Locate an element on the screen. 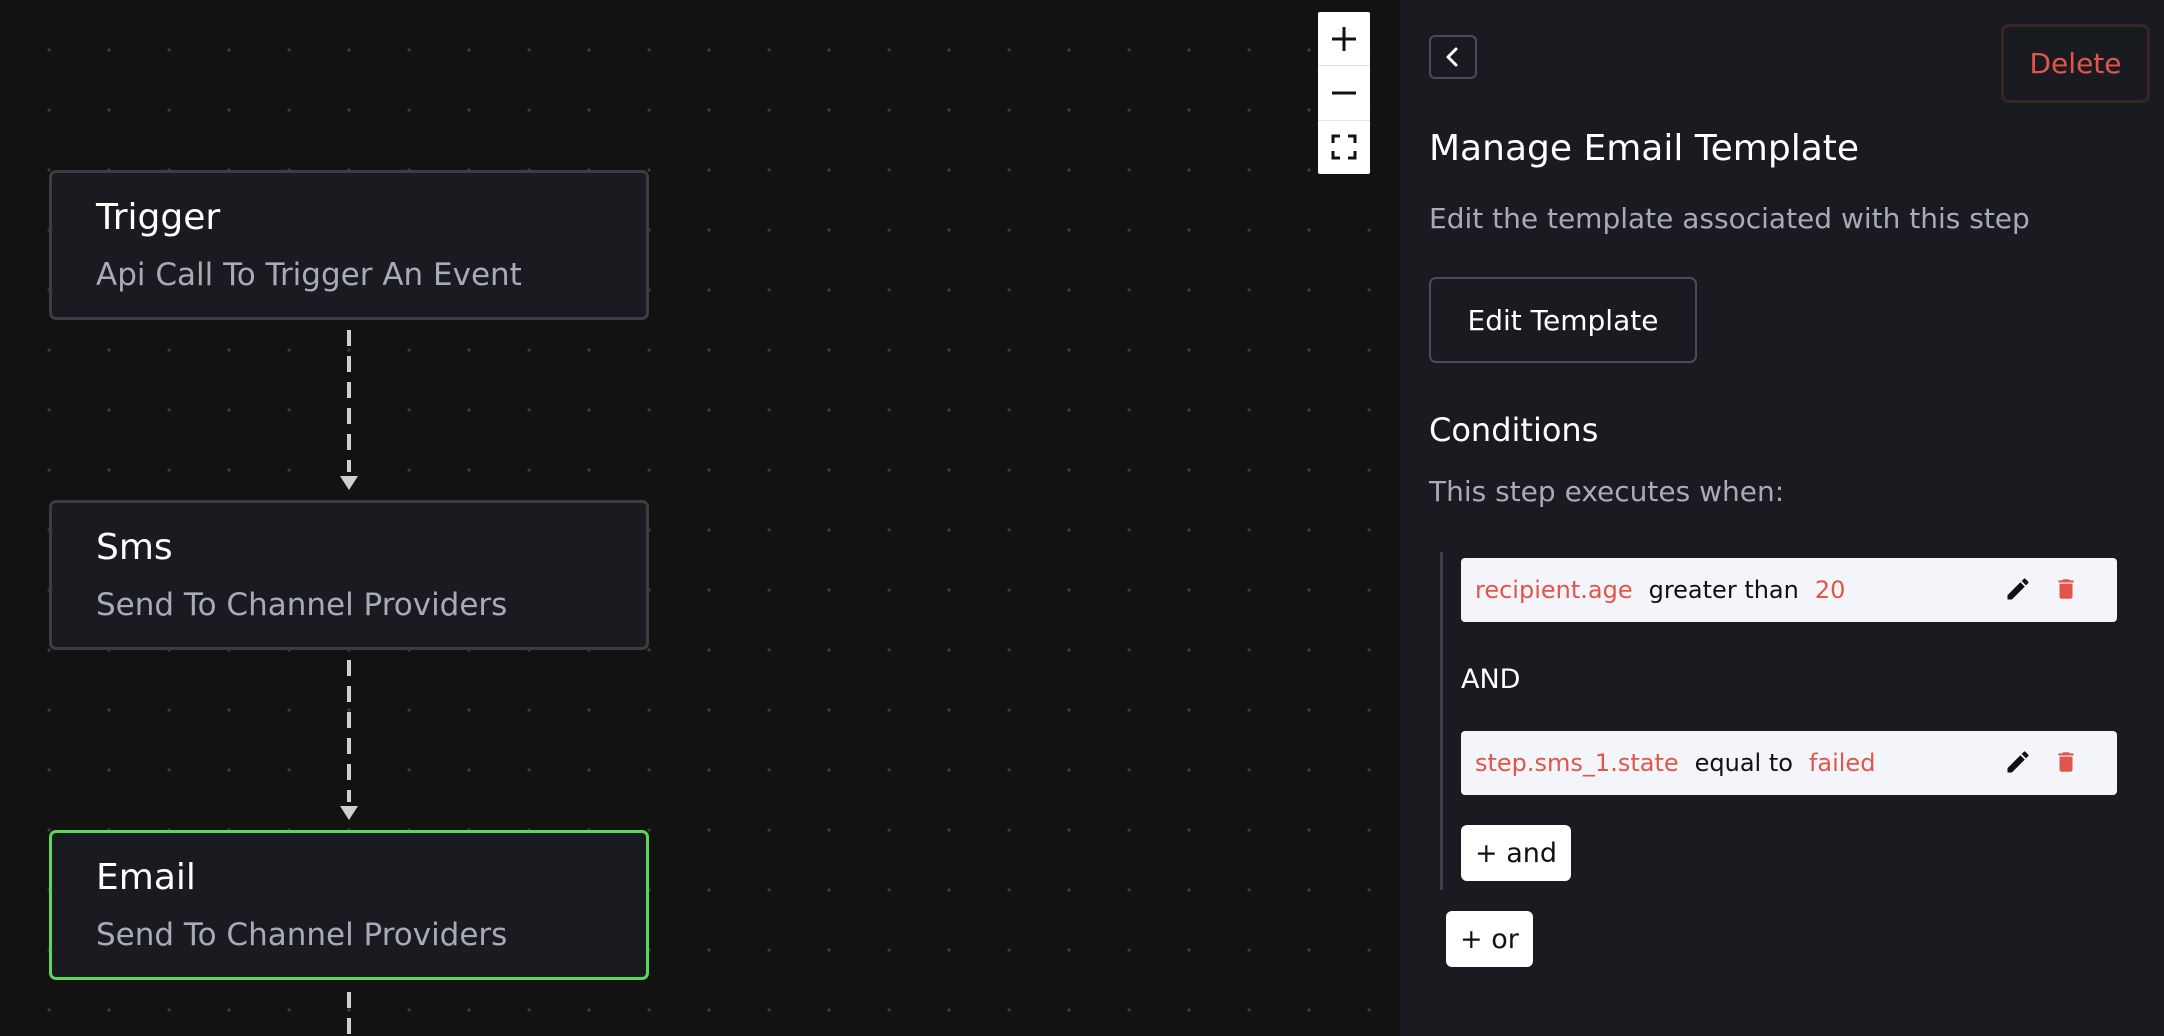  zoom-out-button is located at coordinates (1344, 93).